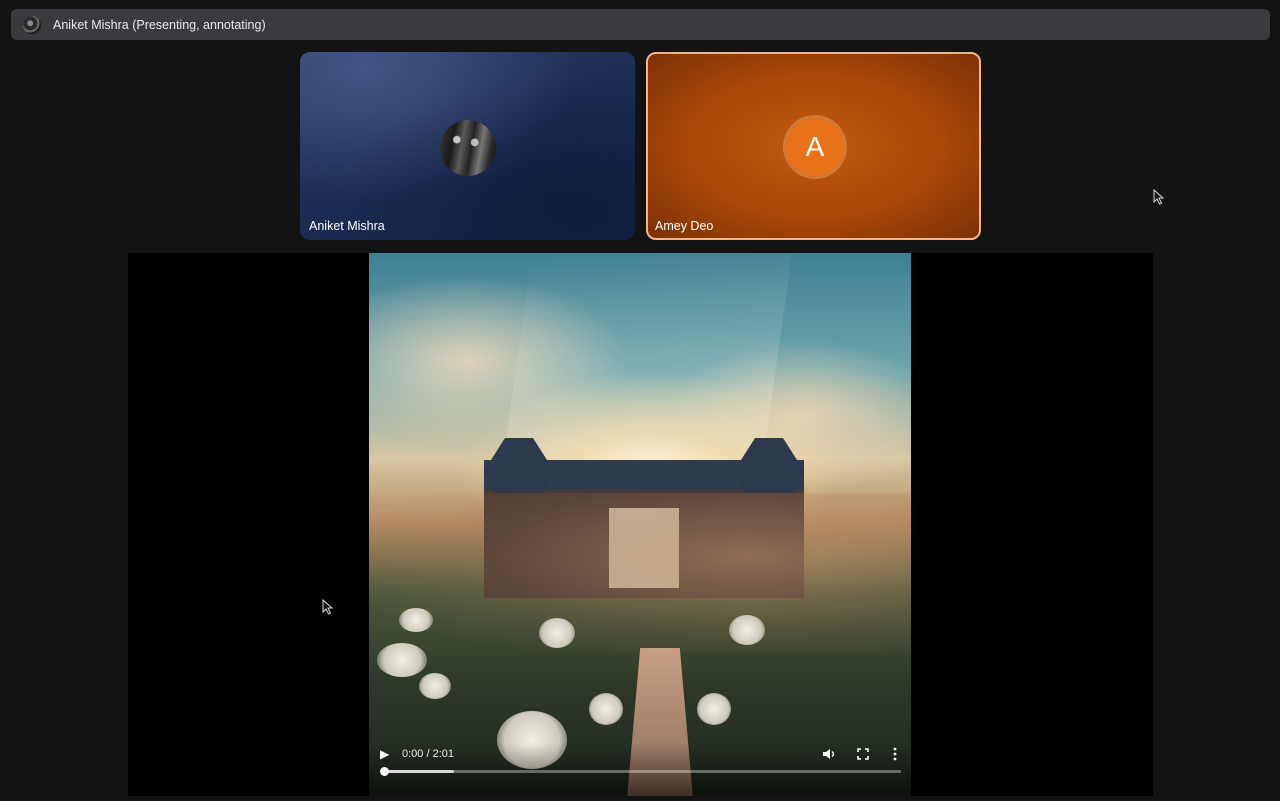 The width and height of the screenshot is (1280, 801). I want to click on video-progress-thumb, so click(384, 771).